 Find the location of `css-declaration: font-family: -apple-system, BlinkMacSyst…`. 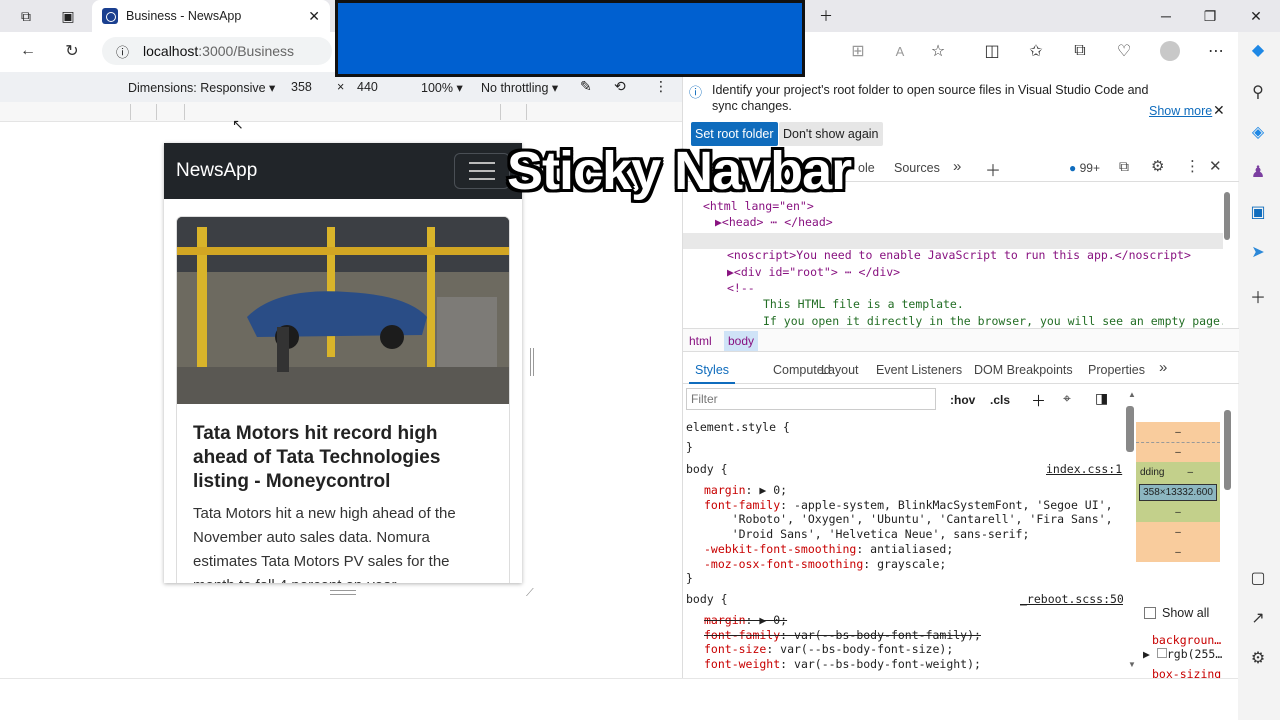

css-declaration: font-family: -apple-system, BlinkMacSyst… is located at coordinates (908, 505).